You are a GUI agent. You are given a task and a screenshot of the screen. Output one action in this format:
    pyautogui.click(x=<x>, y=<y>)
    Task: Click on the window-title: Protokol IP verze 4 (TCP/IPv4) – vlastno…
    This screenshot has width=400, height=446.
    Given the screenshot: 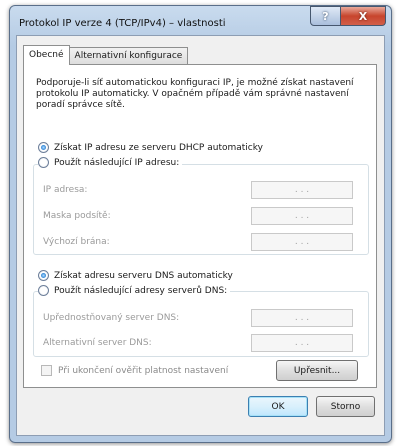 What is the action you would take?
    pyautogui.click(x=122, y=23)
    